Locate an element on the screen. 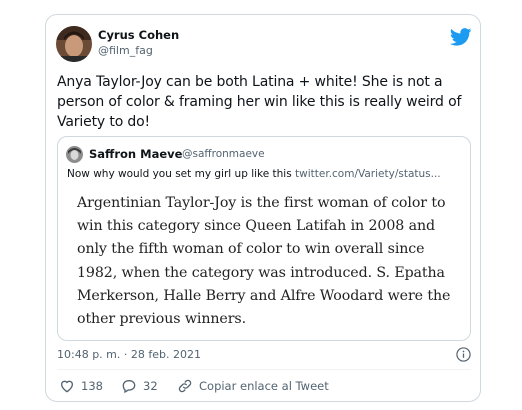 This screenshot has height=410, width=522. info-icon is located at coordinates (463, 354).